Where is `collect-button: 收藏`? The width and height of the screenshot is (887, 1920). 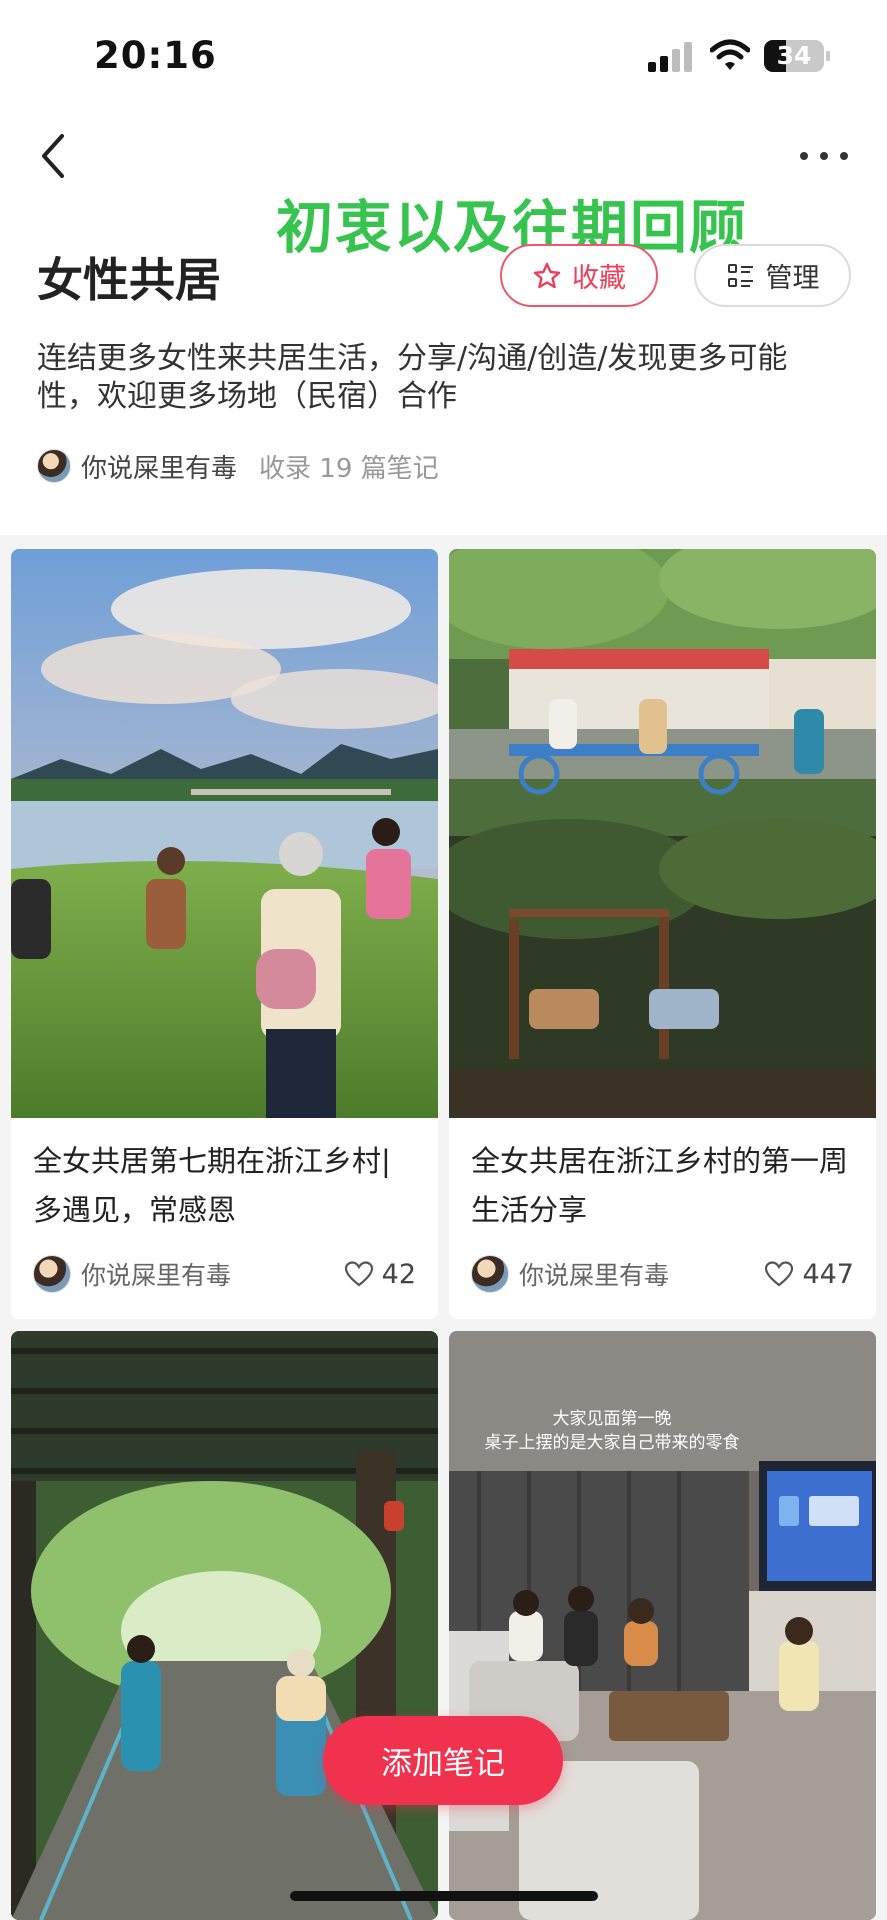
collect-button: 收藏 is located at coordinates (579, 275).